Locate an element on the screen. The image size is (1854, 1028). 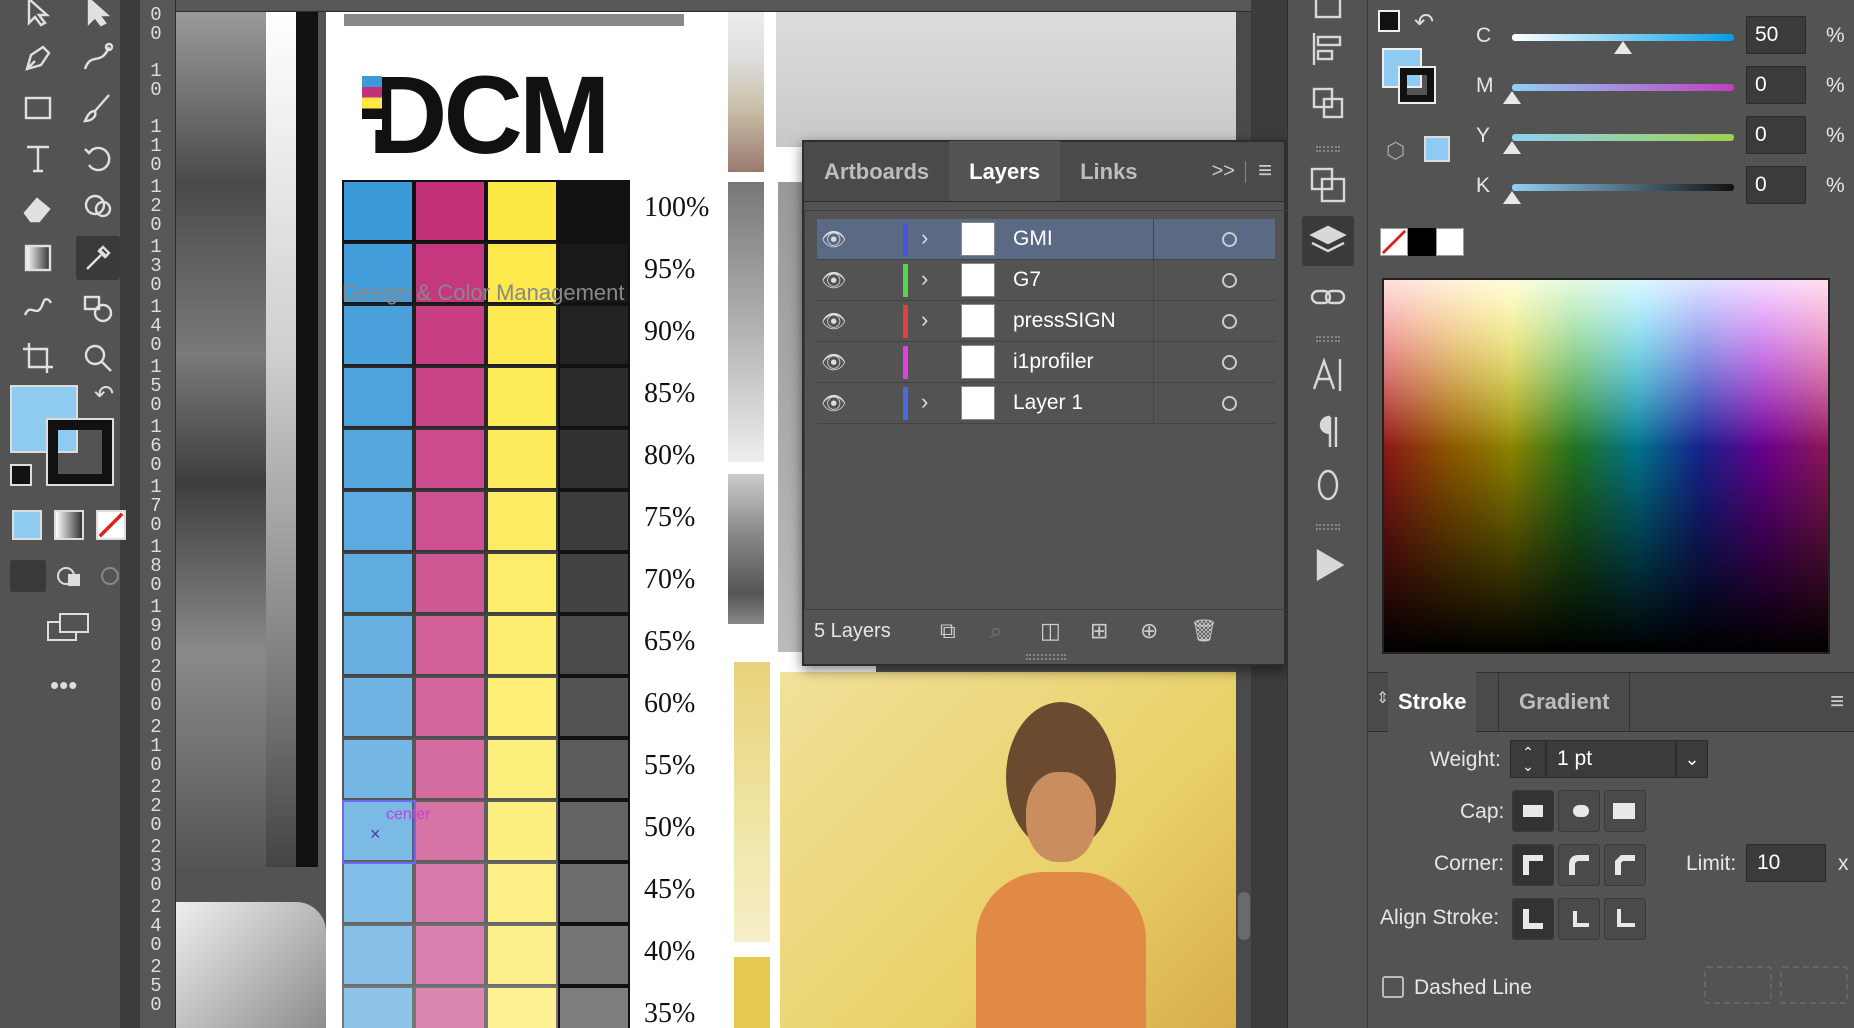
none-mode-icon is located at coordinates (111, 525).